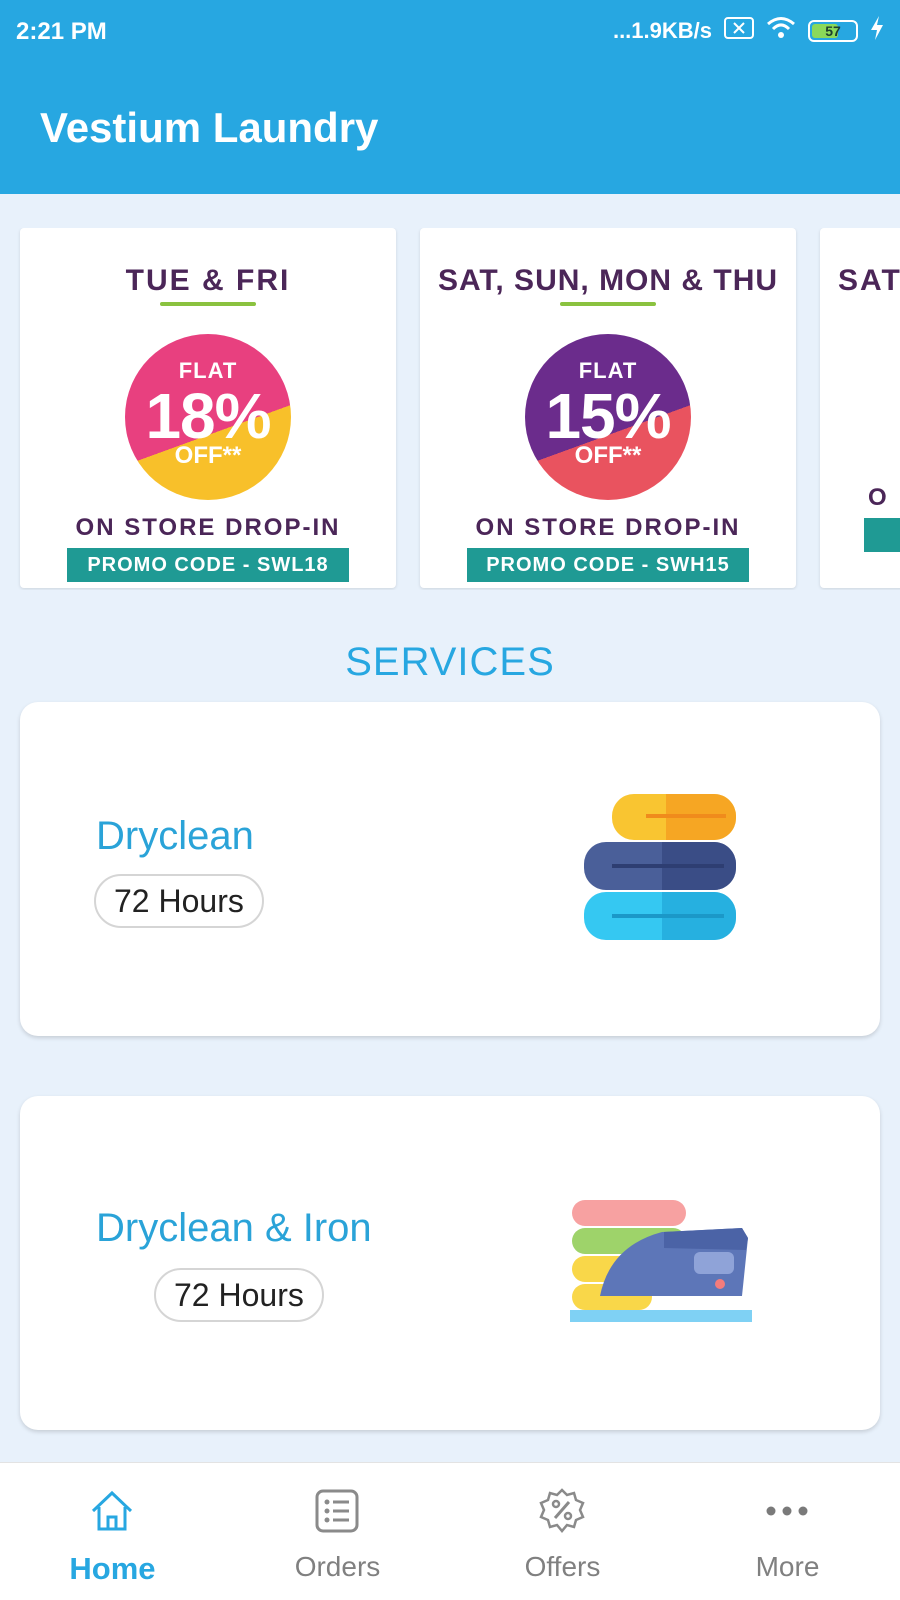  What do you see at coordinates (208, 280) in the screenshot?
I see `promo-days: TUE & FRI` at bounding box center [208, 280].